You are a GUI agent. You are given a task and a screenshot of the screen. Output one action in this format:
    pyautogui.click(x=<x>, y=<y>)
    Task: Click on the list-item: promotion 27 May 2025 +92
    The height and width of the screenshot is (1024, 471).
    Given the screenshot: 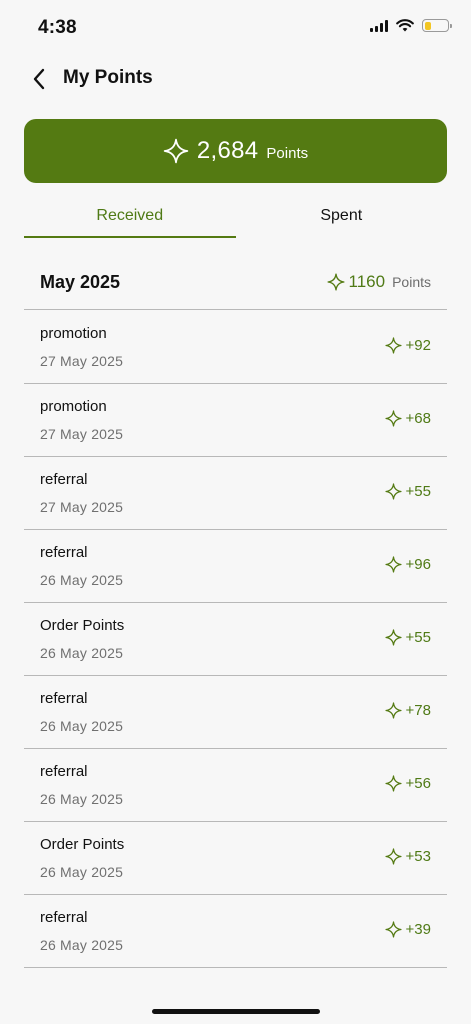 What is the action you would take?
    pyautogui.click(x=235, y=347)
    